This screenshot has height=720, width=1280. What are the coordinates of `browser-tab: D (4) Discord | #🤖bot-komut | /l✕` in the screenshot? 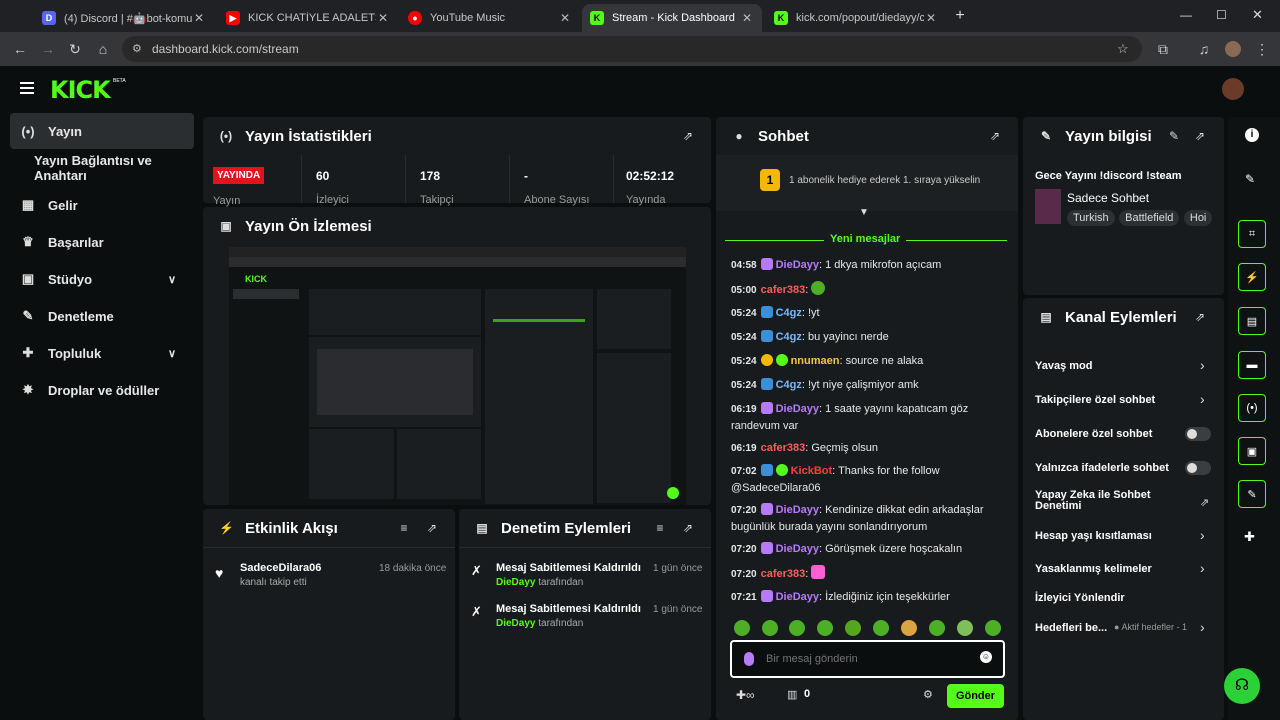 It's located at (124, 18).